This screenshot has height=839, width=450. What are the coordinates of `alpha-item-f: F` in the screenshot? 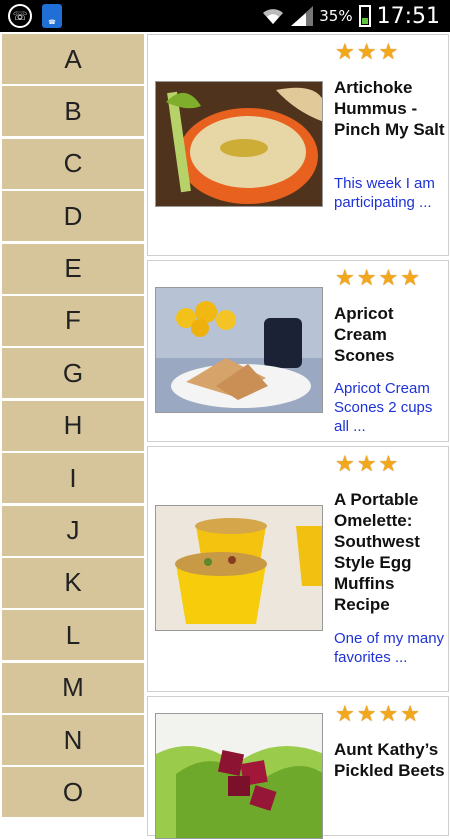 It's located at (73, 320).